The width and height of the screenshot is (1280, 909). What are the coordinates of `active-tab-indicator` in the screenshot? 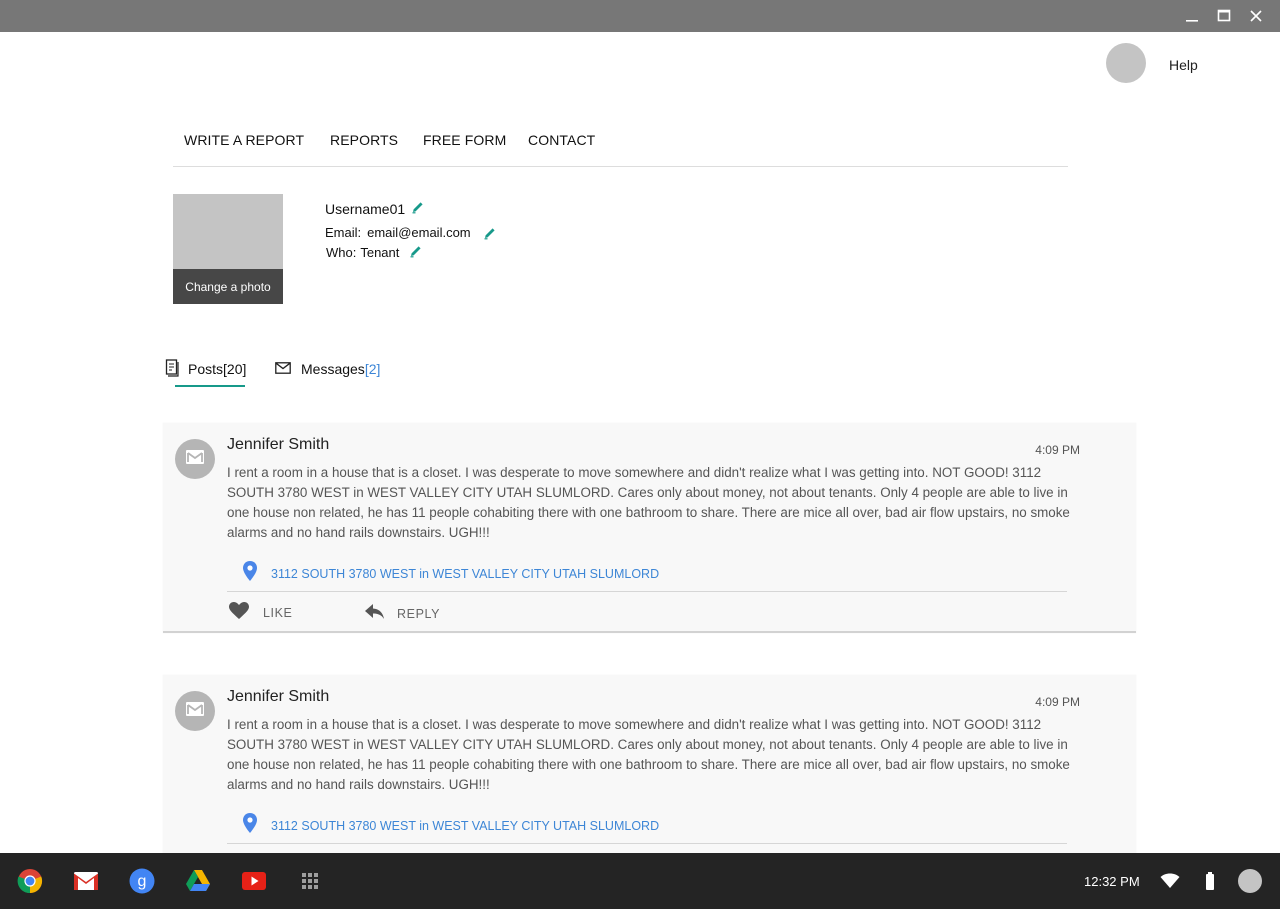 It's located at (210, 386).